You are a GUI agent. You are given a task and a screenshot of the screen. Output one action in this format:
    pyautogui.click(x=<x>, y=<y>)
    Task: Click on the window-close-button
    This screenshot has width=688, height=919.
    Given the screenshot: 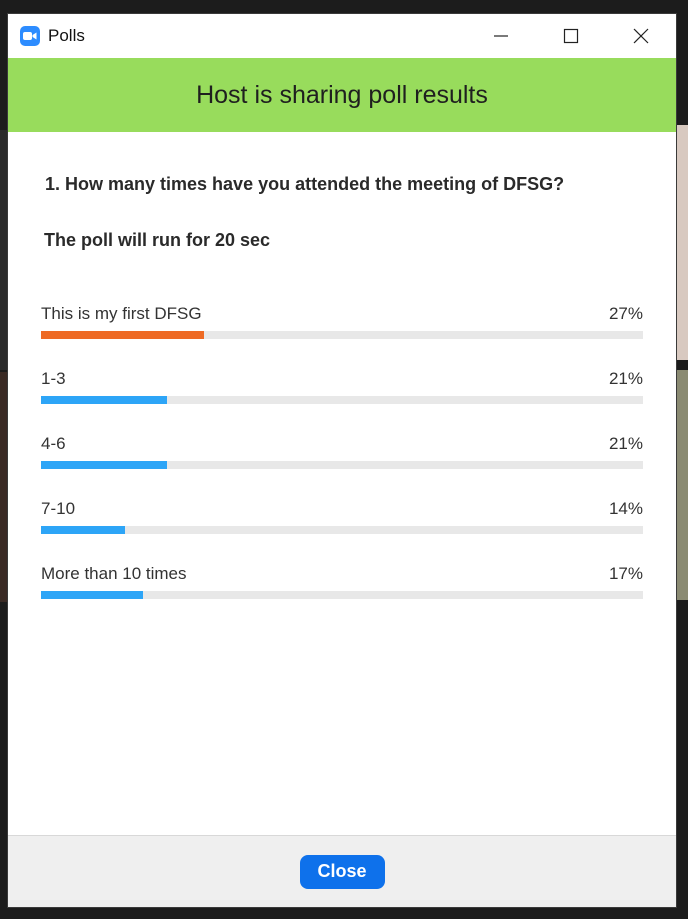 What is the action you would take?
    pyautogui.click(x=641, y=36)
    